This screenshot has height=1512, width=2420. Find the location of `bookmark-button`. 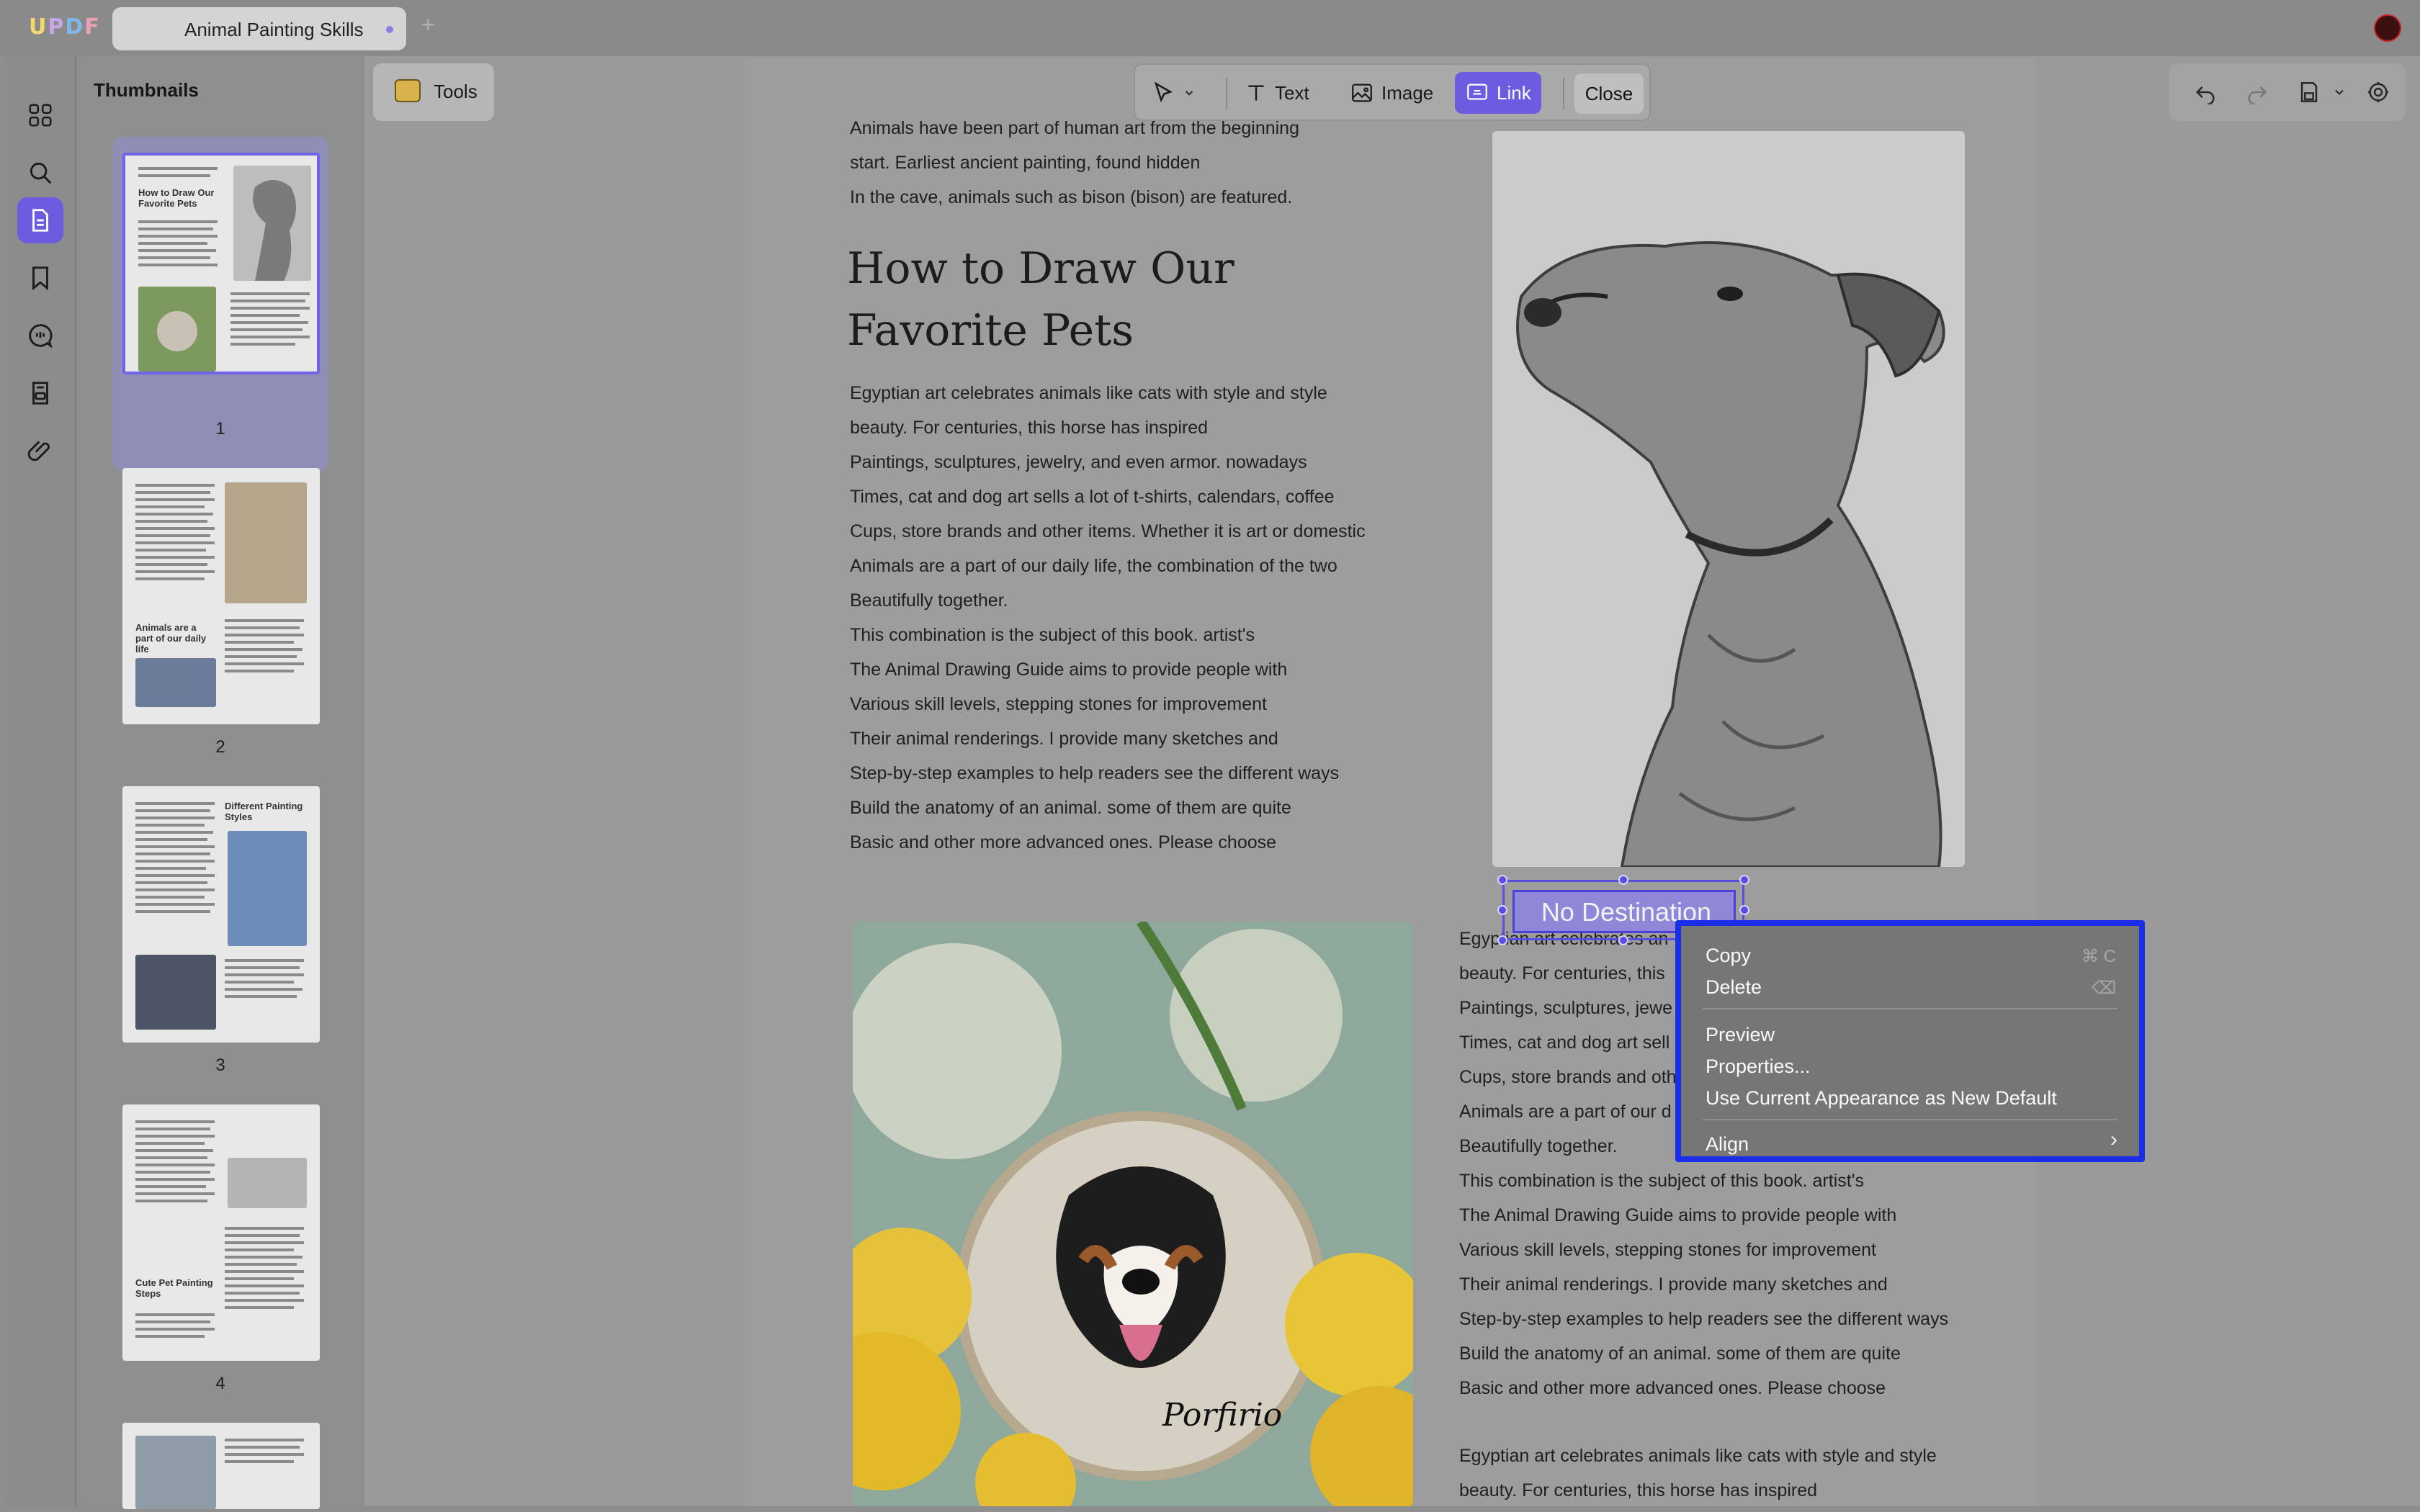

bookmark-button is located at coordinates (40, 278).